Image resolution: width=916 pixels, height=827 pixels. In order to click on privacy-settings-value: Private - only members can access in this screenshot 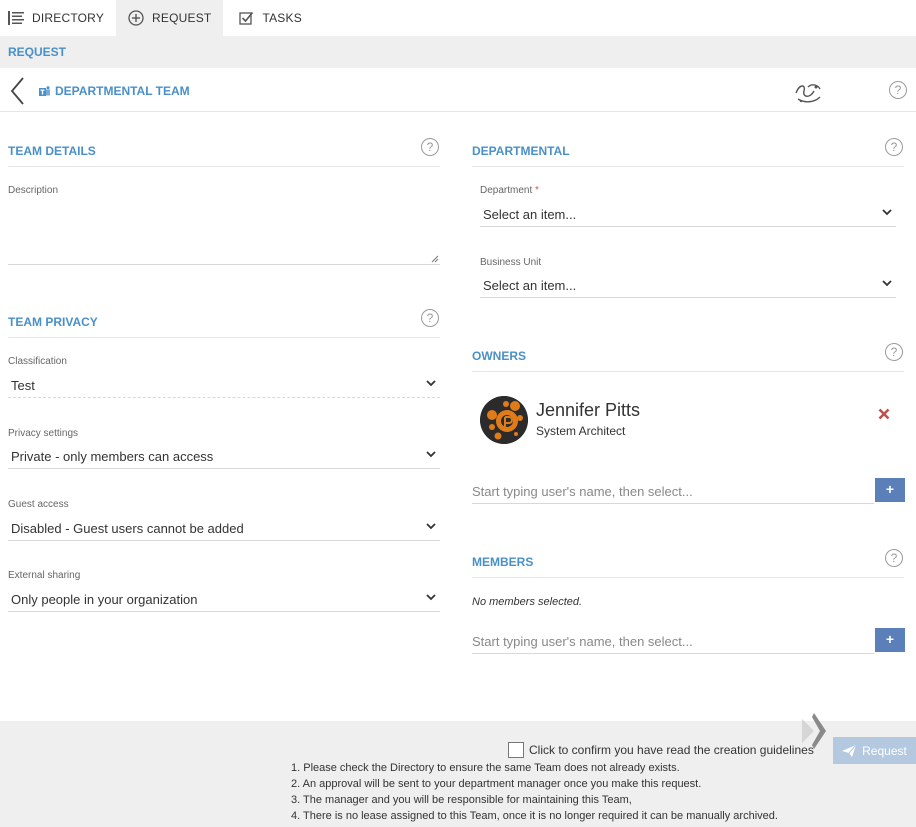, I will do `click(112, 456)`.